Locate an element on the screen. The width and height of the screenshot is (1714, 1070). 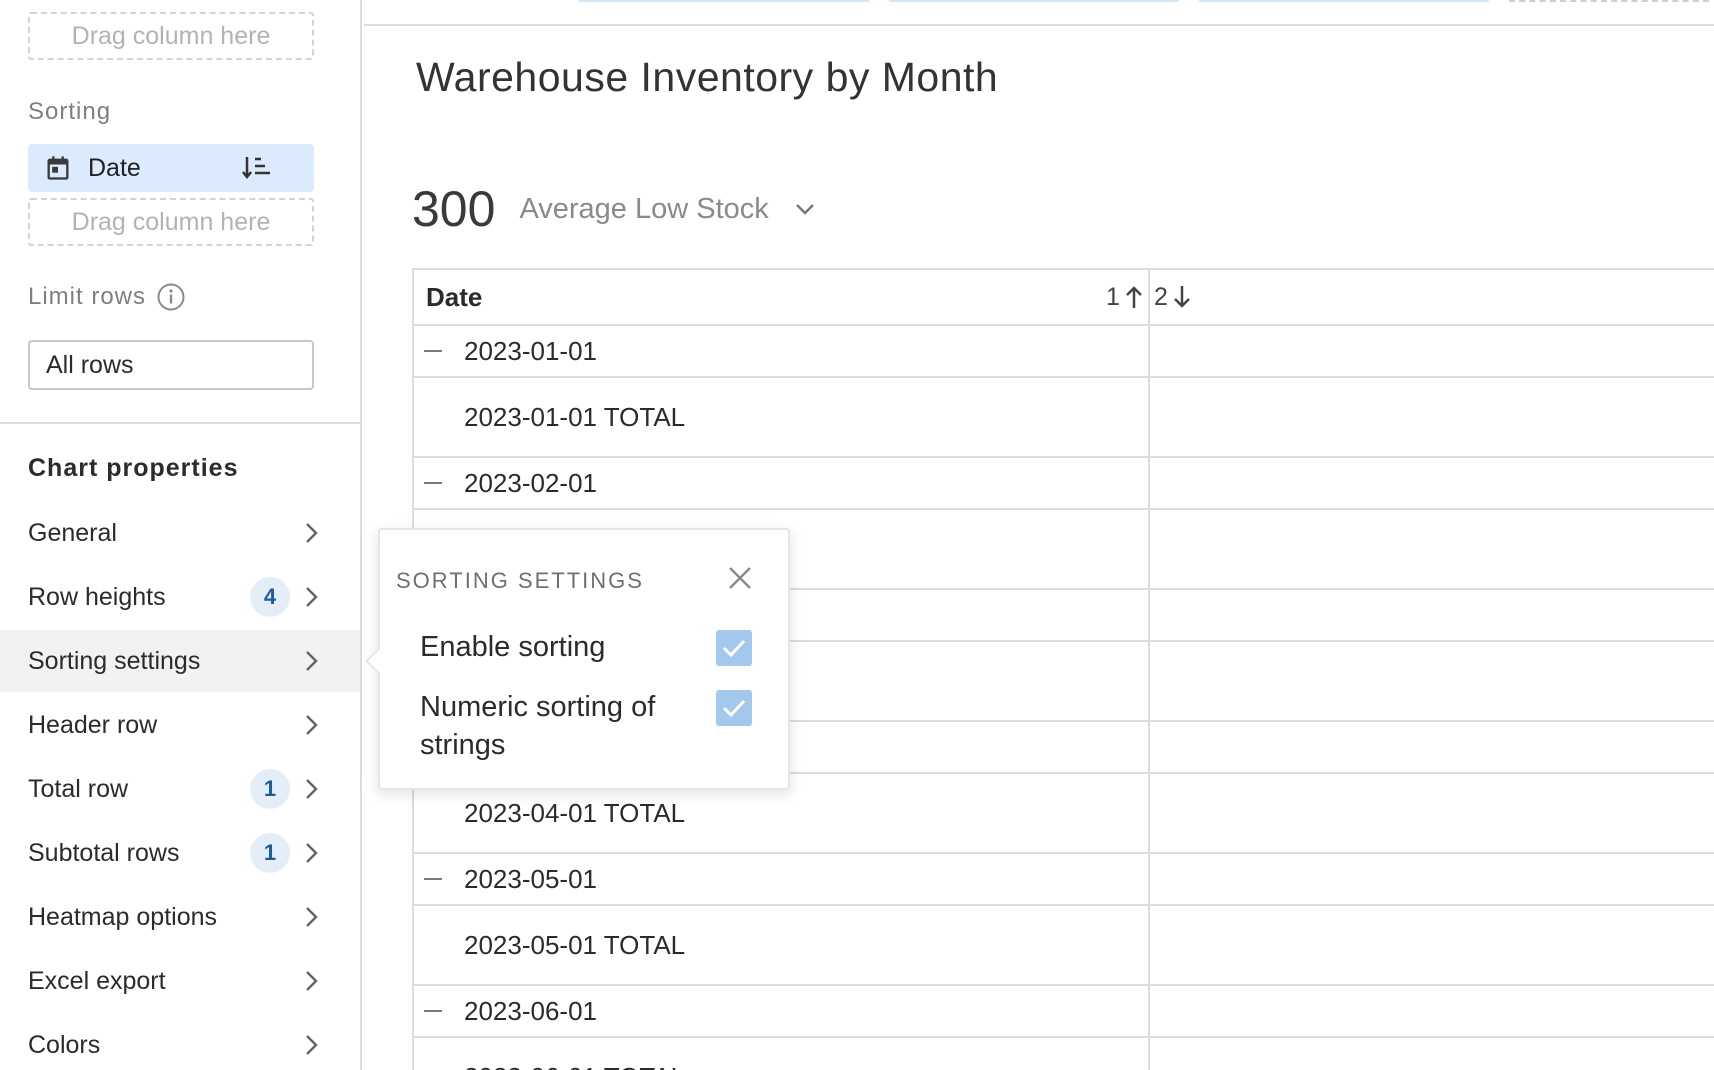
sidebar-item-label: Excel export is located at coordinates (97, 980).